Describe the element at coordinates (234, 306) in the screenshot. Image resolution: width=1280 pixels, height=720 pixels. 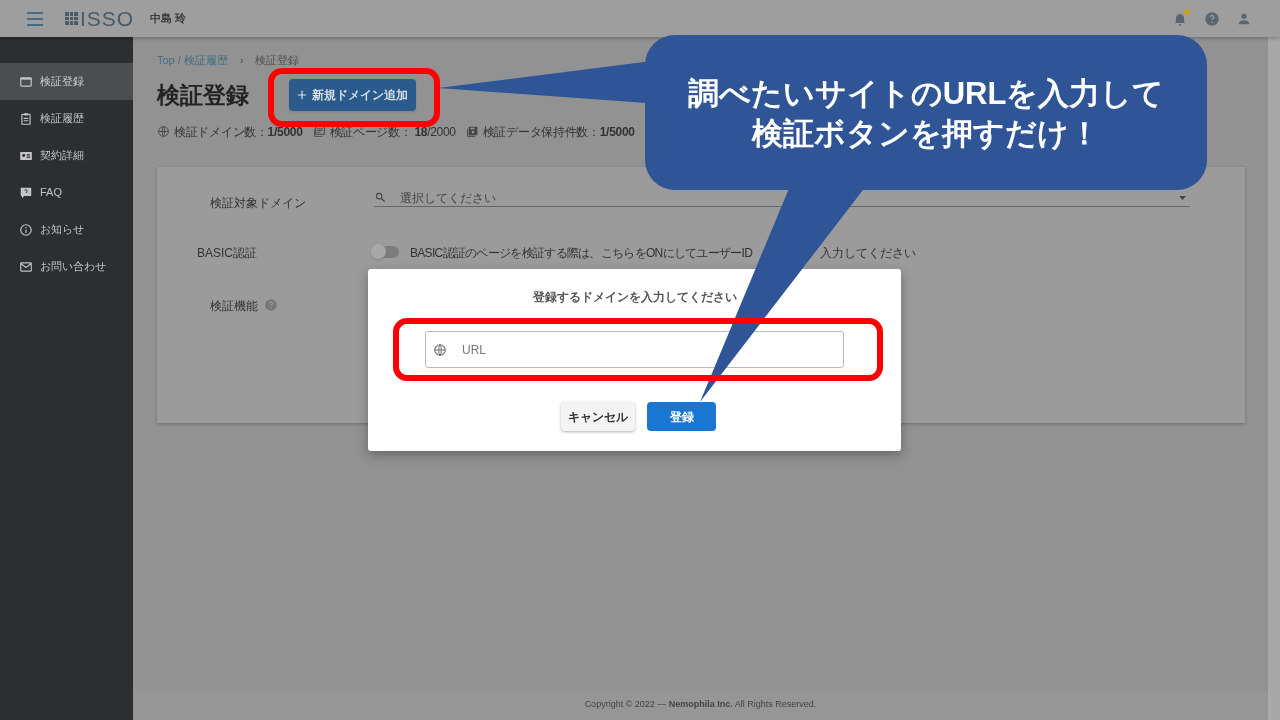
I see `field-label: 検証機能` at that location.